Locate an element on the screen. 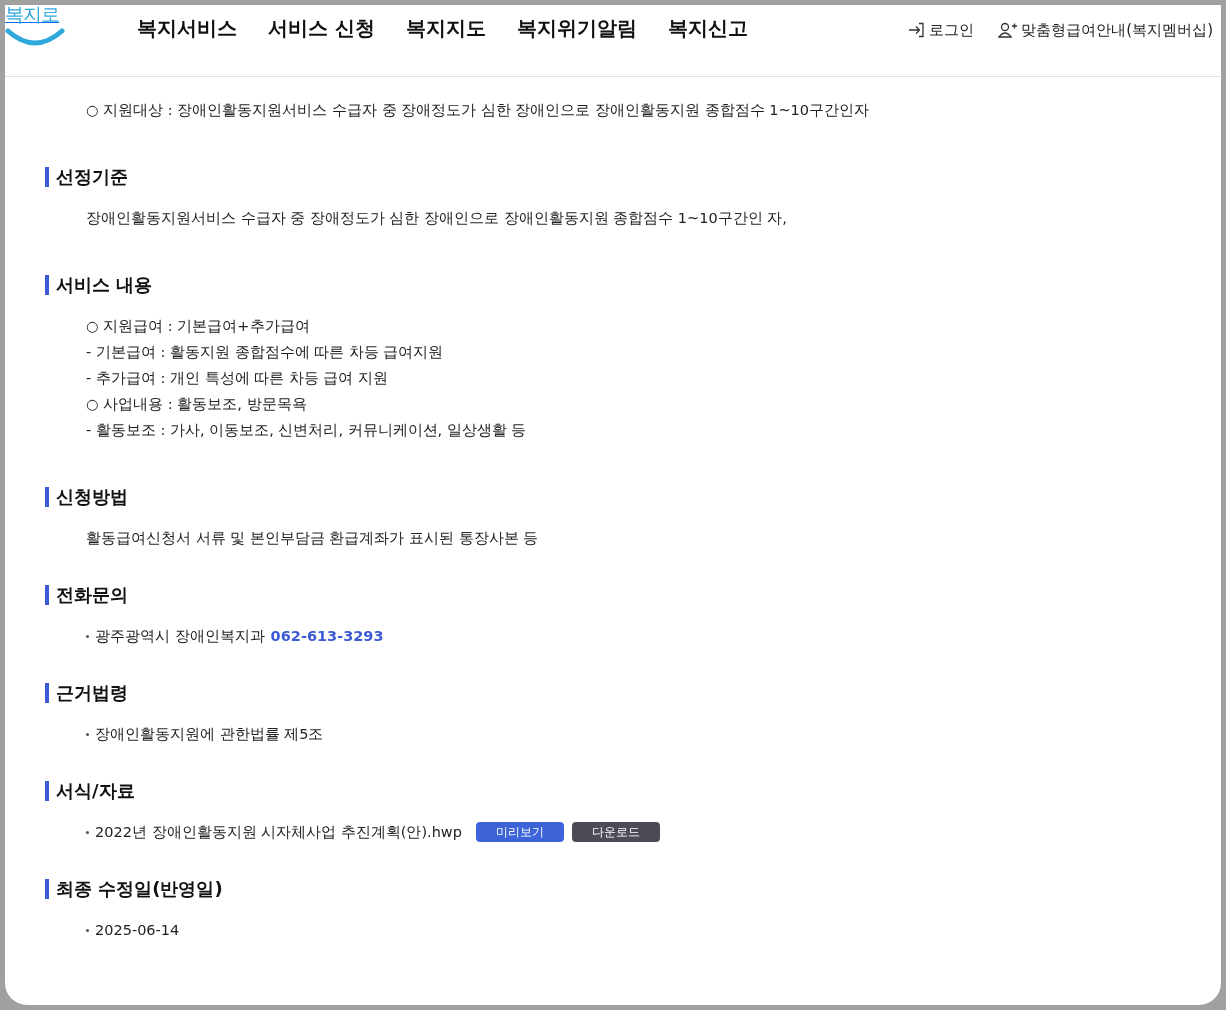  body-text: 장애인활동지원에 관한법률 제5조 is located at coordinates (209, 734).